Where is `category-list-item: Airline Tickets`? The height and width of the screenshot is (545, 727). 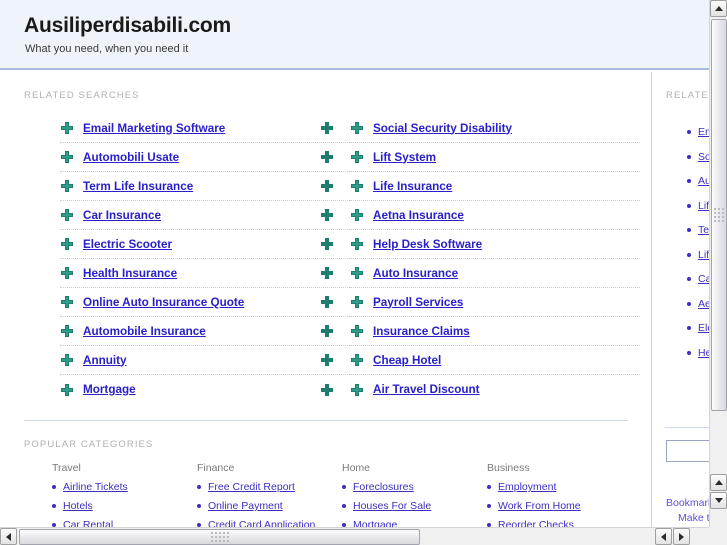 category-list-item: Airline Tickets is located at coordinates (124, 487).